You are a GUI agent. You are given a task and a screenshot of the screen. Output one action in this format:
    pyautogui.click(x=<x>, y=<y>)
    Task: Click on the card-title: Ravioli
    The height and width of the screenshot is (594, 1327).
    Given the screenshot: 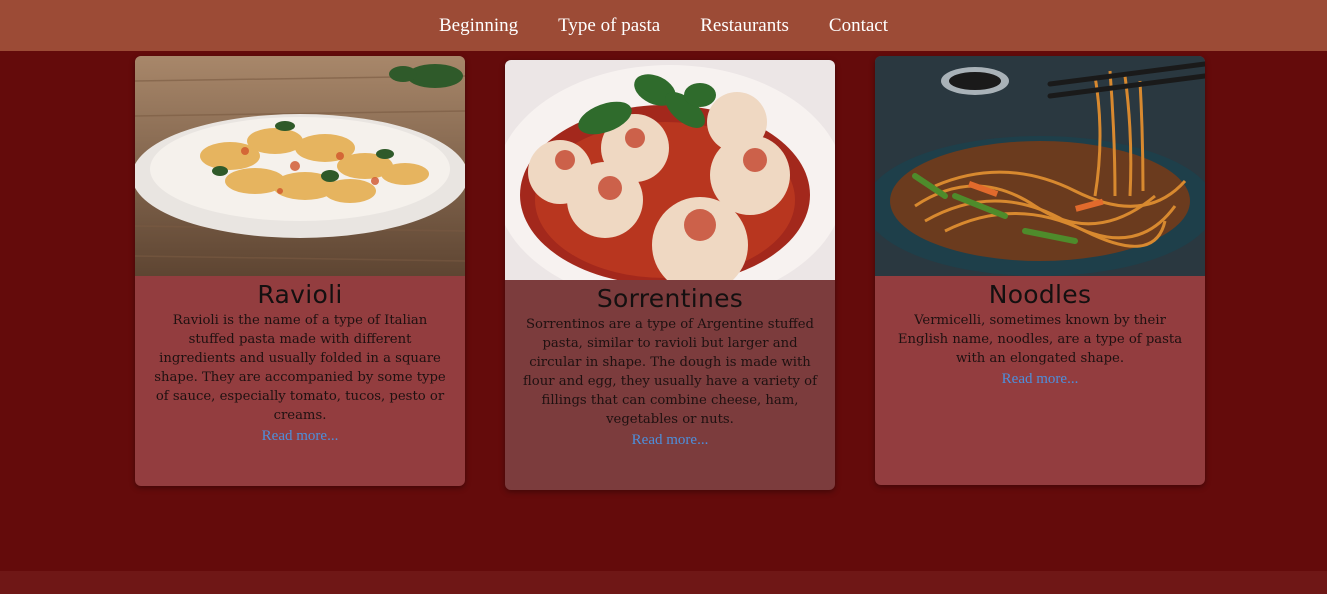 What is the action you would take?
    pyautogui.click(x=300, y=294)
    